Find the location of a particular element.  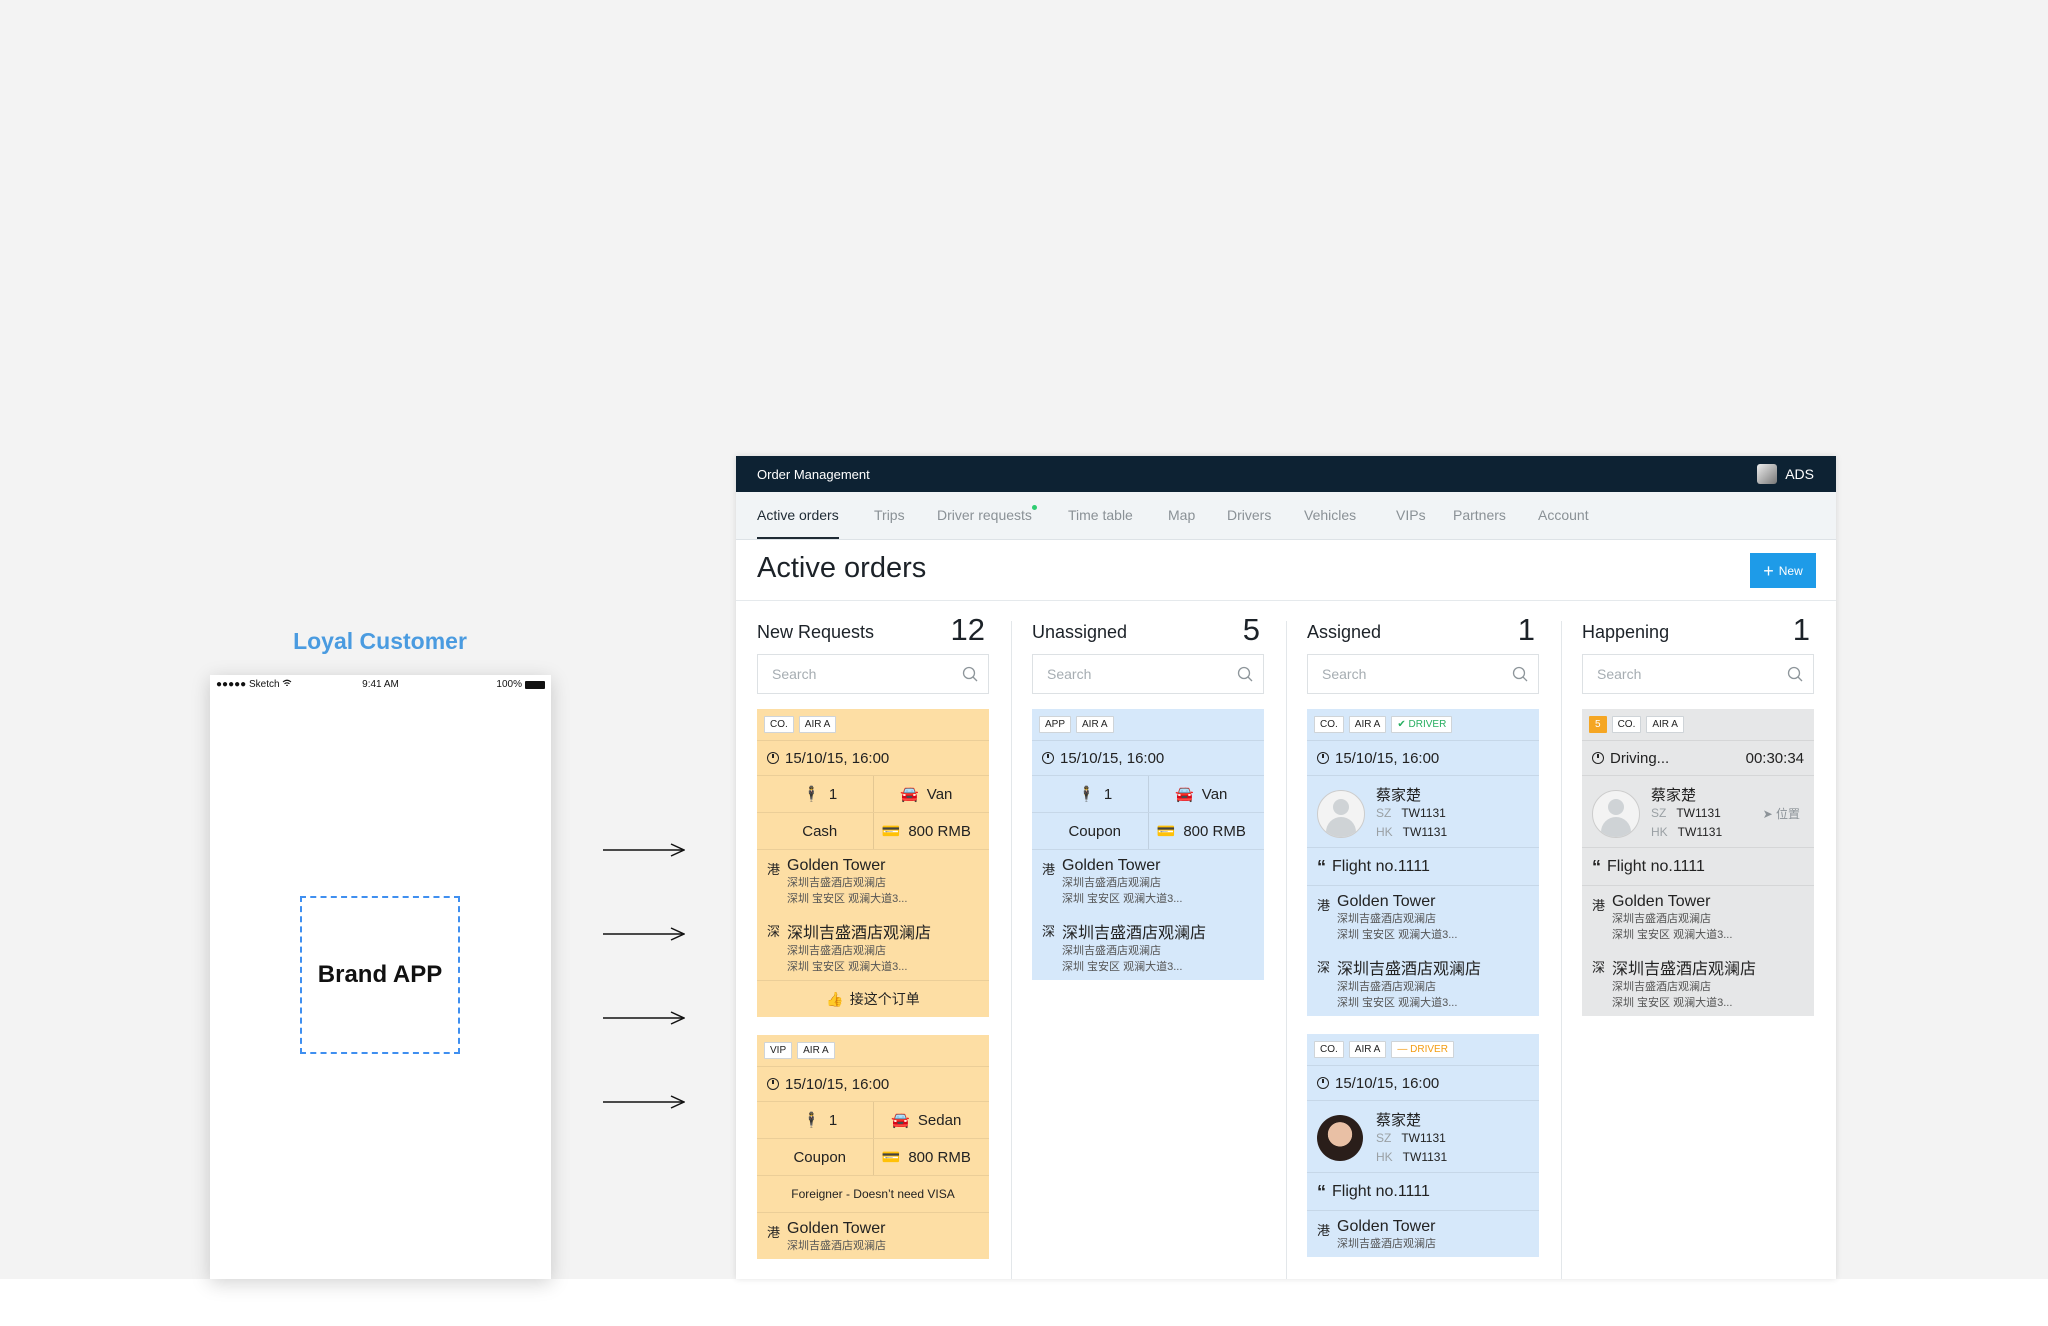

location-arrow-icon: ➤ is located at coordinates (1767, 814).